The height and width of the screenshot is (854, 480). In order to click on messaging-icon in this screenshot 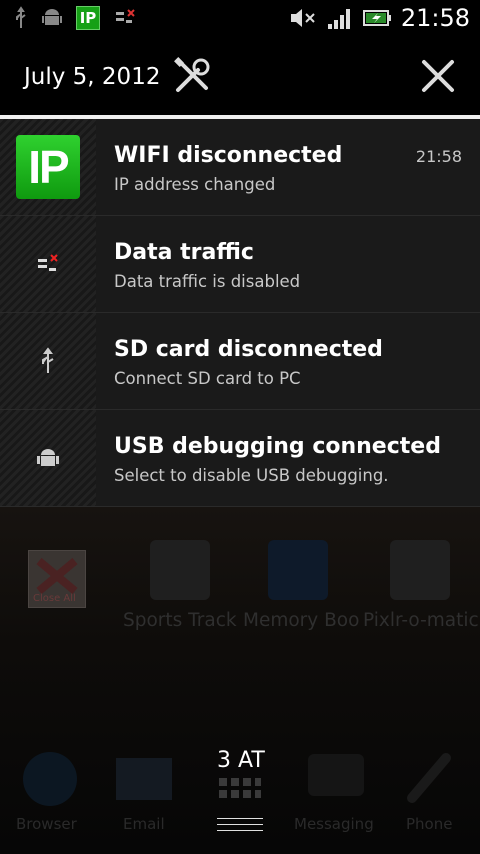, I will do `click(336, 779)`.